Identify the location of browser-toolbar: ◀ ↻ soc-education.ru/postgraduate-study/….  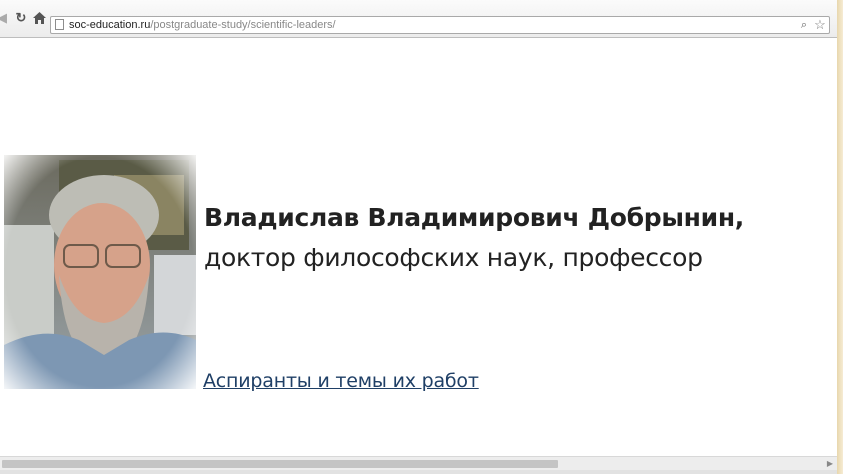
(418, 19).